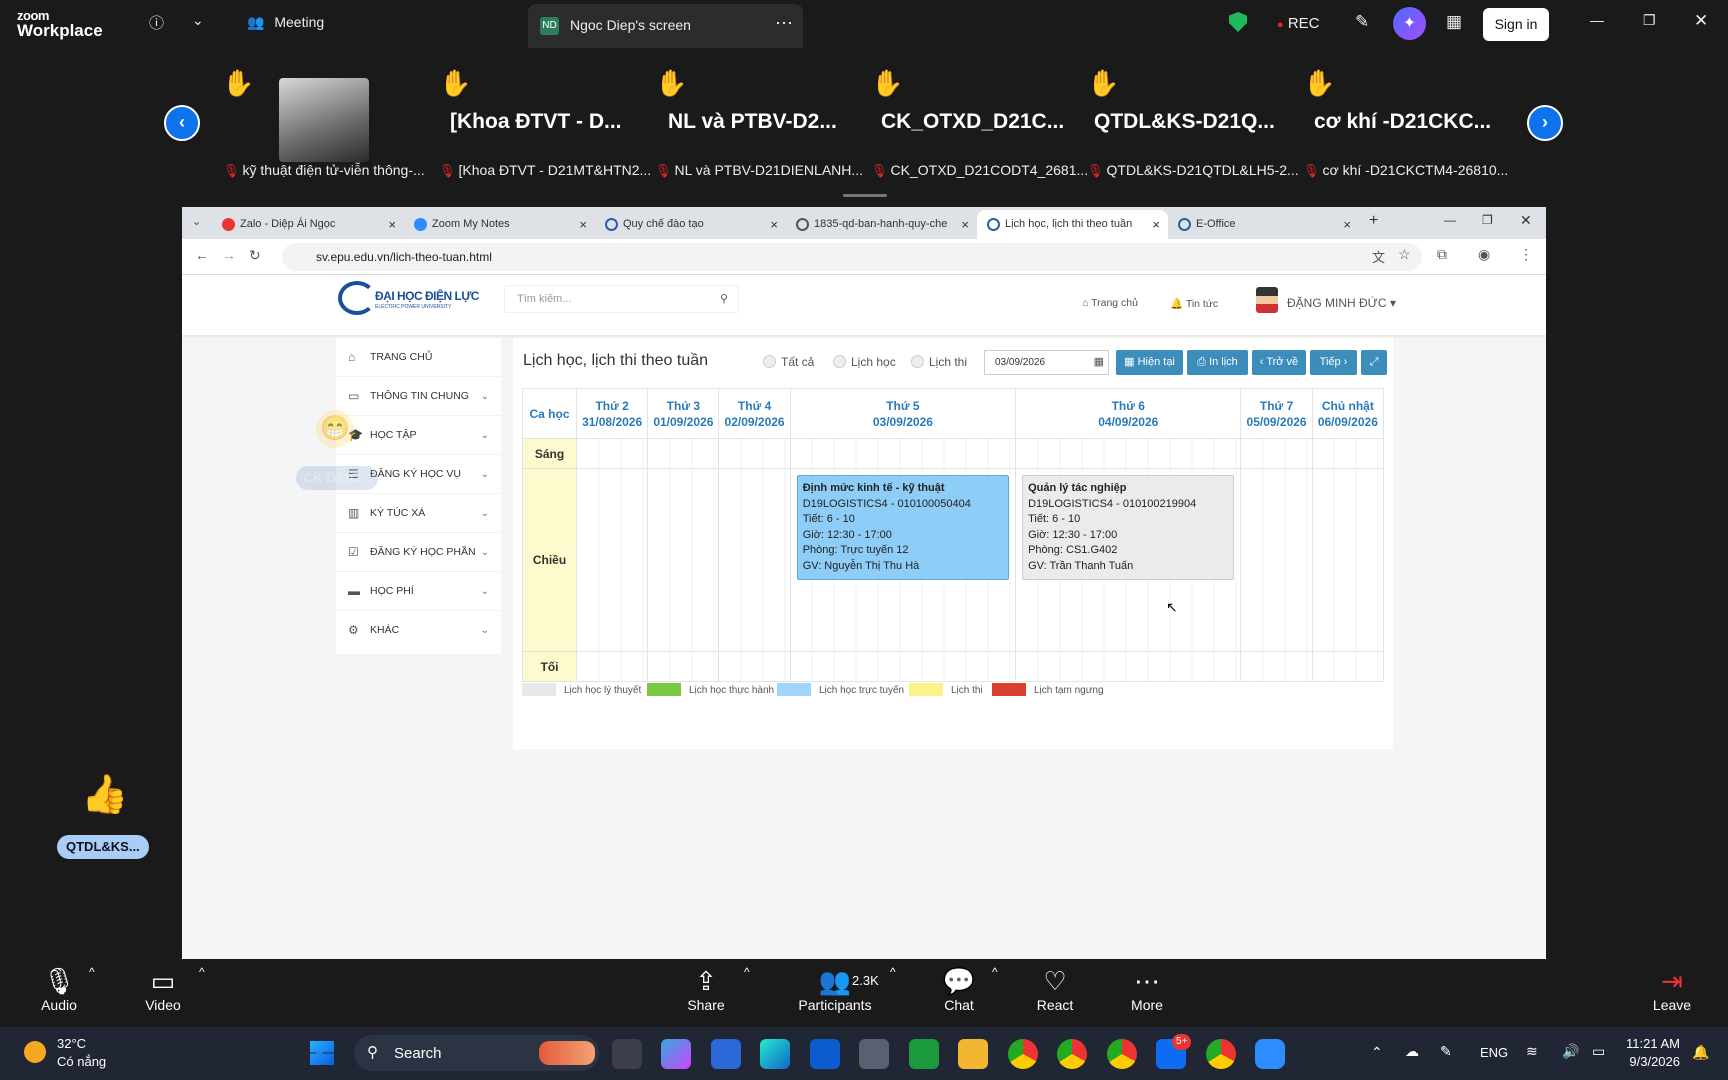 This screenshot has height=1080, width=1728. Describe the element at coordinates (1412, 1051) in the screenshot. I see `cloud-icon: ☁` at that location.